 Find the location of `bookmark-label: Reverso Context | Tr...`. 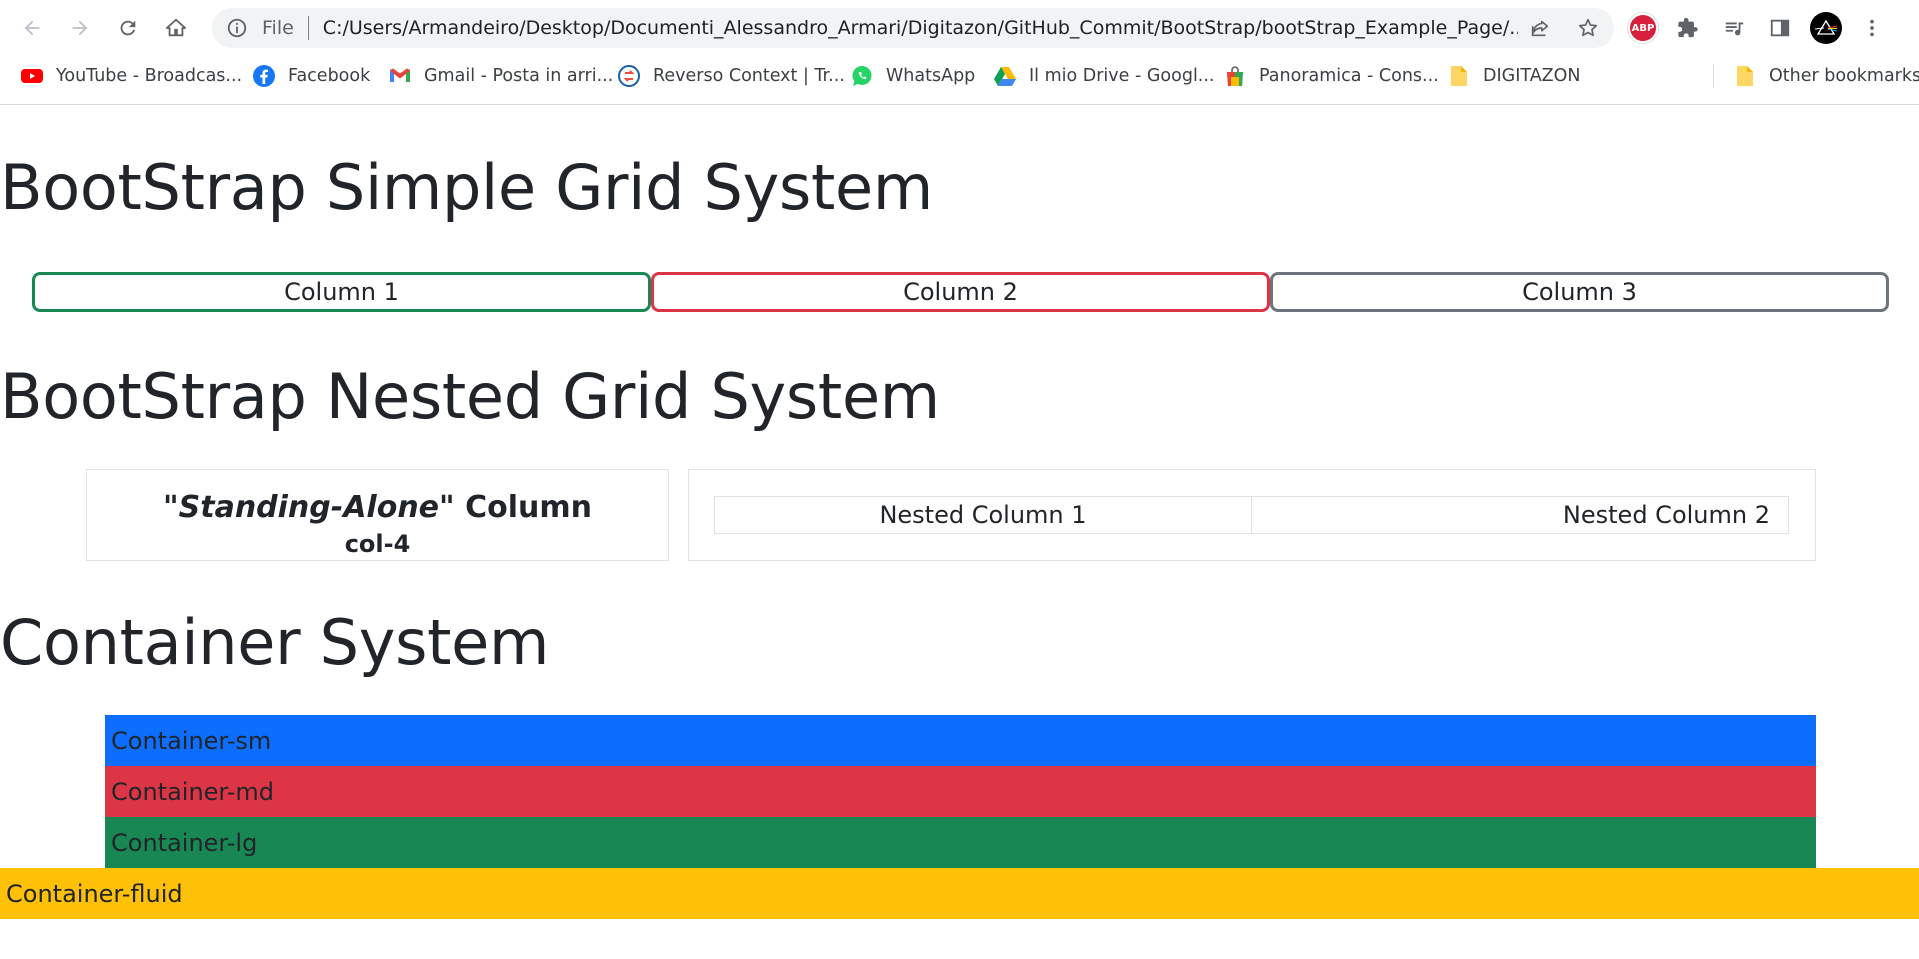

bookmark-label: Reverso Context | Tr... is located at coordinates (749, 76).